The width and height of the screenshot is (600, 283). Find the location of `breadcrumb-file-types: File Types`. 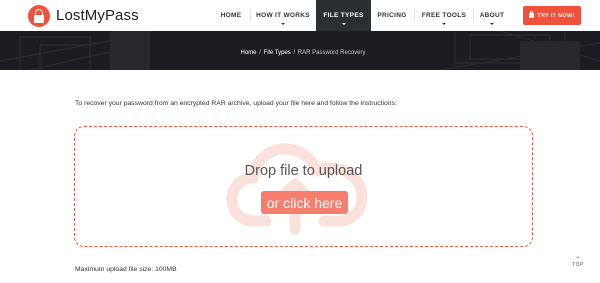

breadcrumb-file-types: File Types is located at coordinates (277, 53).